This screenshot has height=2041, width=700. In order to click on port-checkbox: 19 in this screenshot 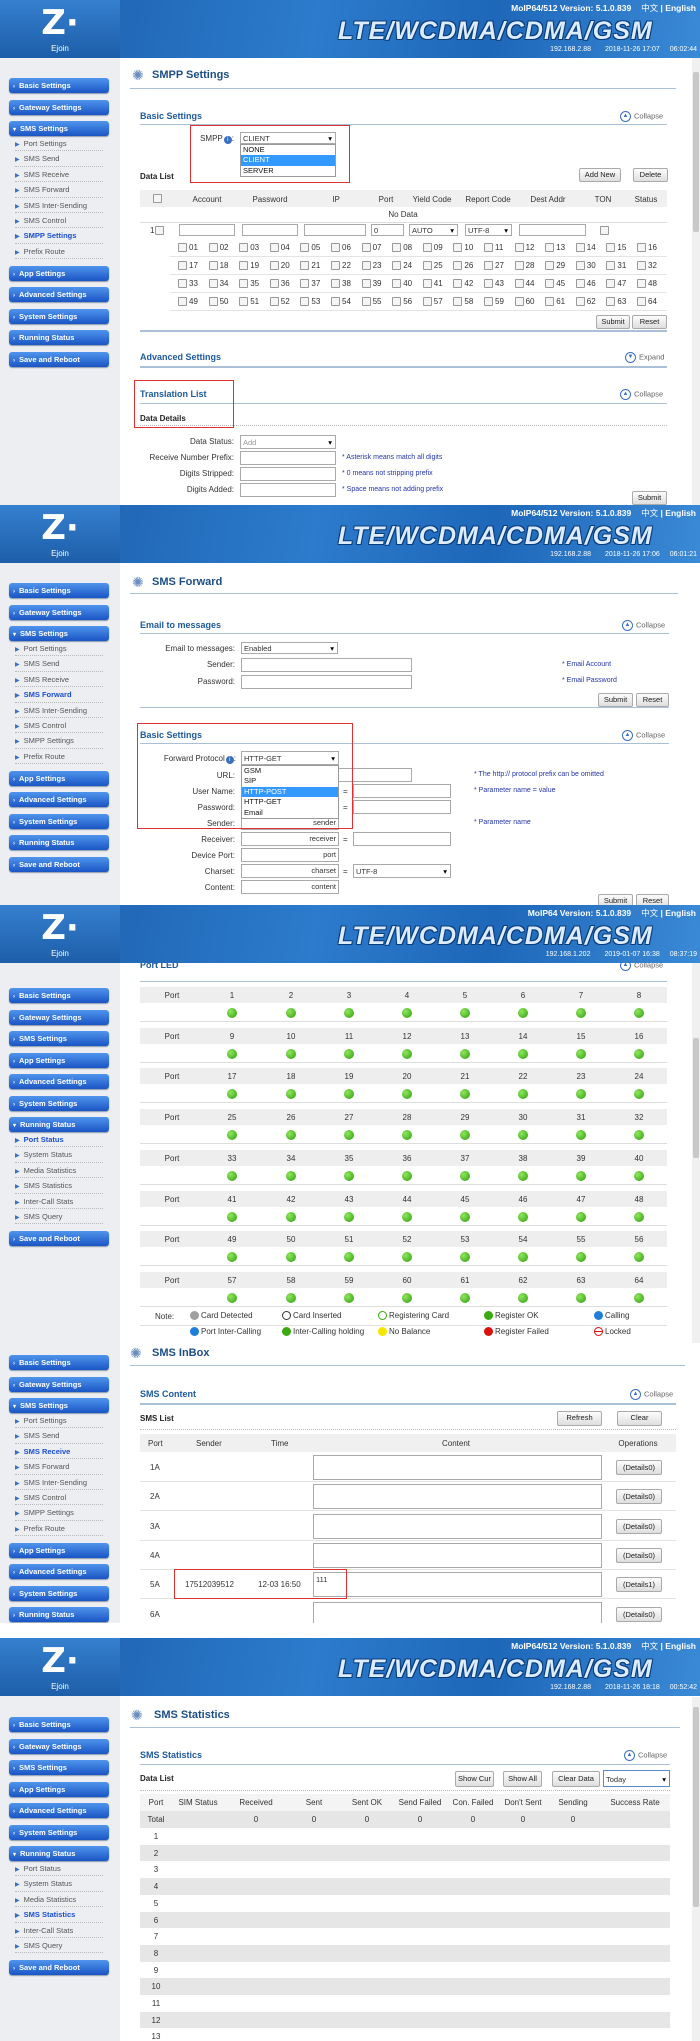, I will do `click(249, 266)`.